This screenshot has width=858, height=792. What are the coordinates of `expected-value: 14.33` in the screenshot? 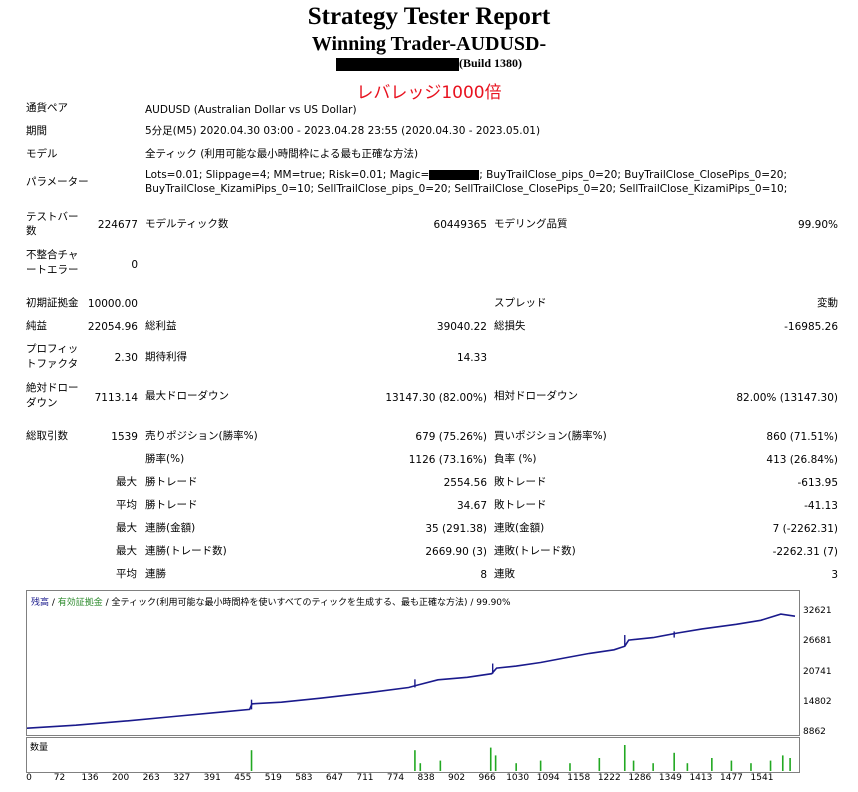 It's located at (471, 358).